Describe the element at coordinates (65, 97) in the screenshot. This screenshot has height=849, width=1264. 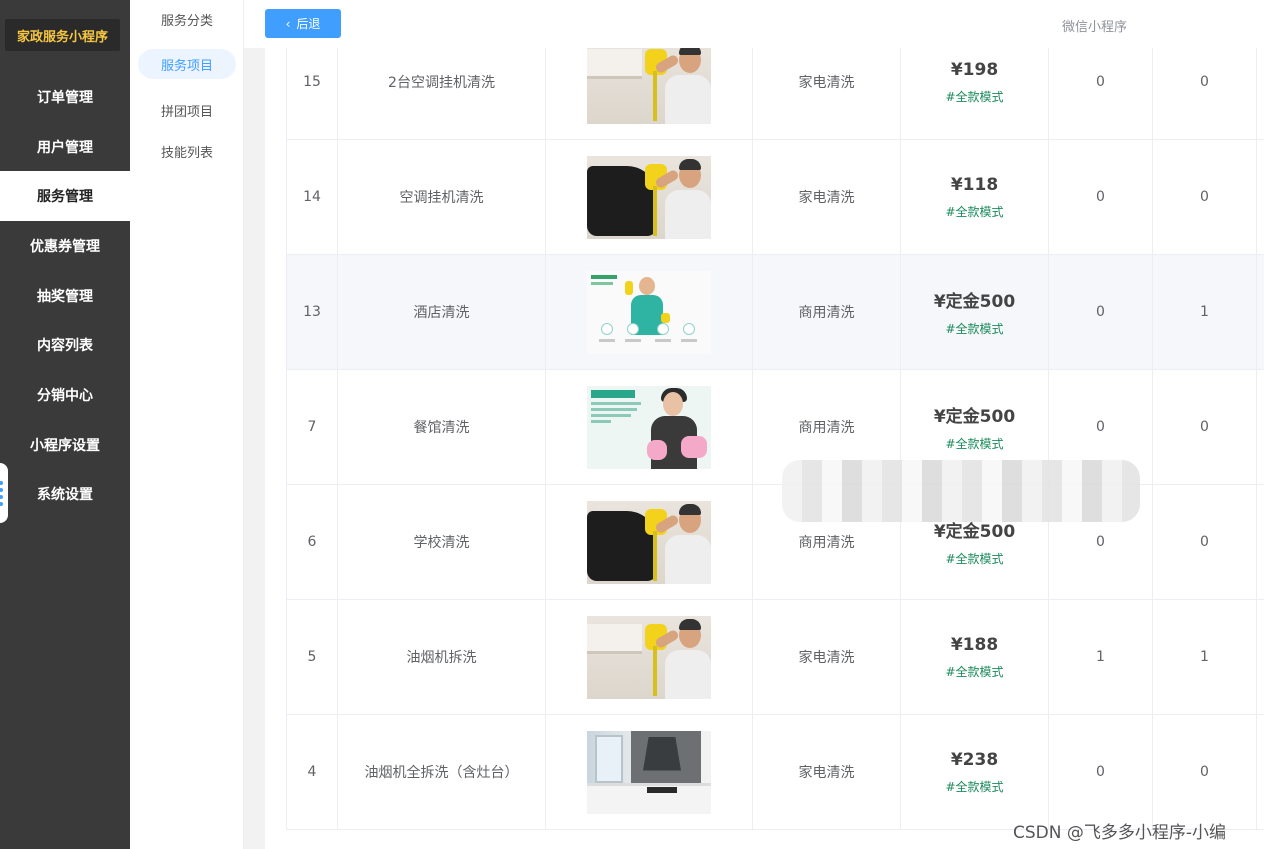
I see `nav-item-orders: 订单管理` at that location.